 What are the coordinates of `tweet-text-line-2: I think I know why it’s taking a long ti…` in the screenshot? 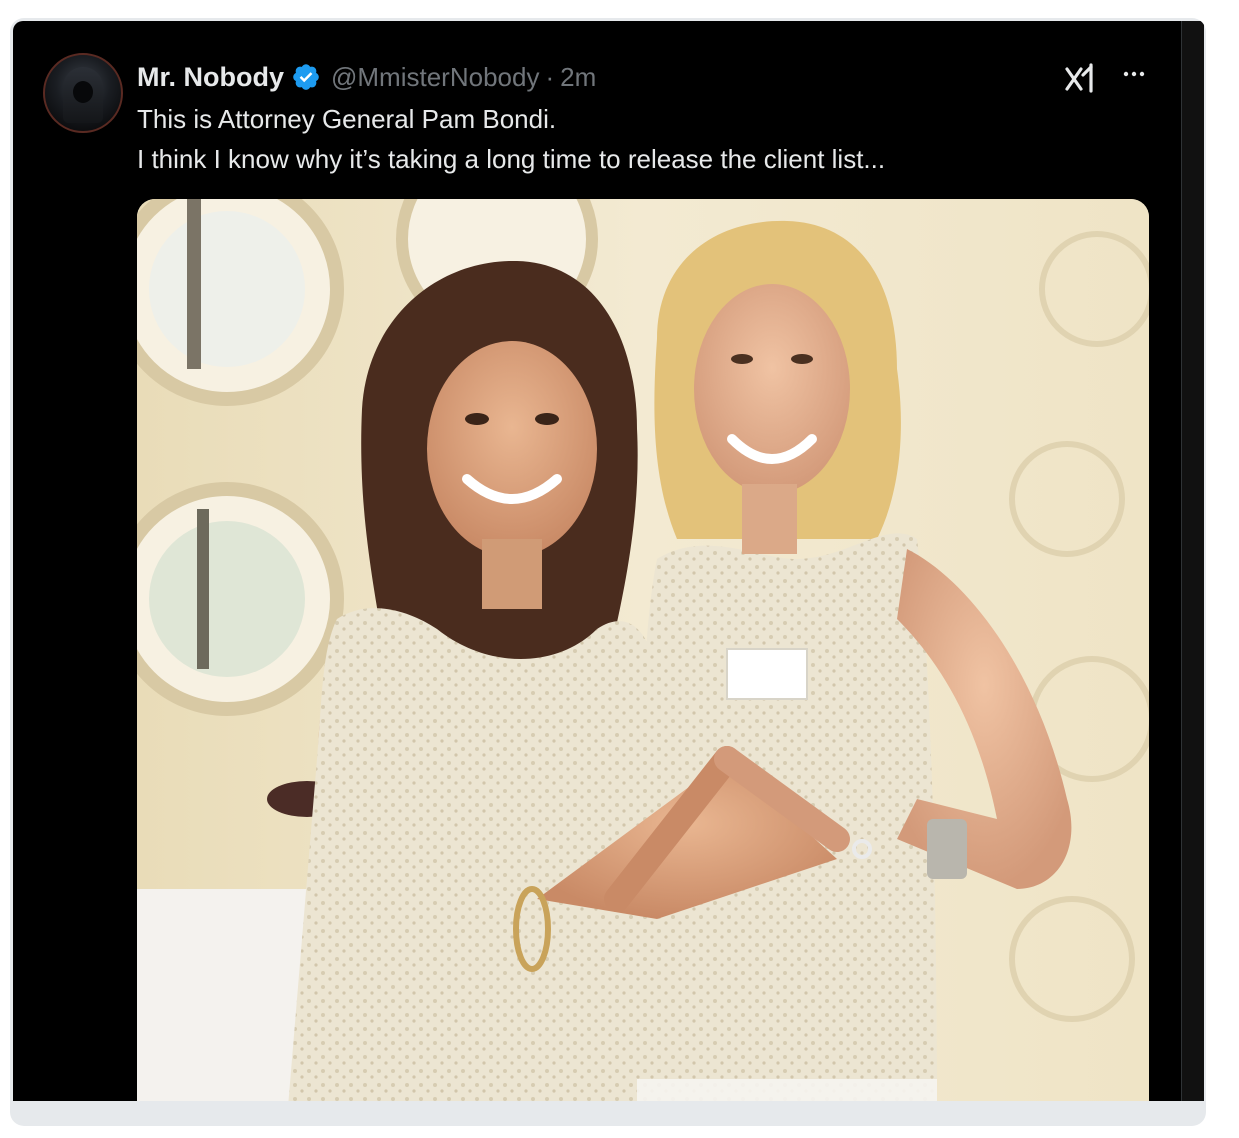 It's located at (511, 159).